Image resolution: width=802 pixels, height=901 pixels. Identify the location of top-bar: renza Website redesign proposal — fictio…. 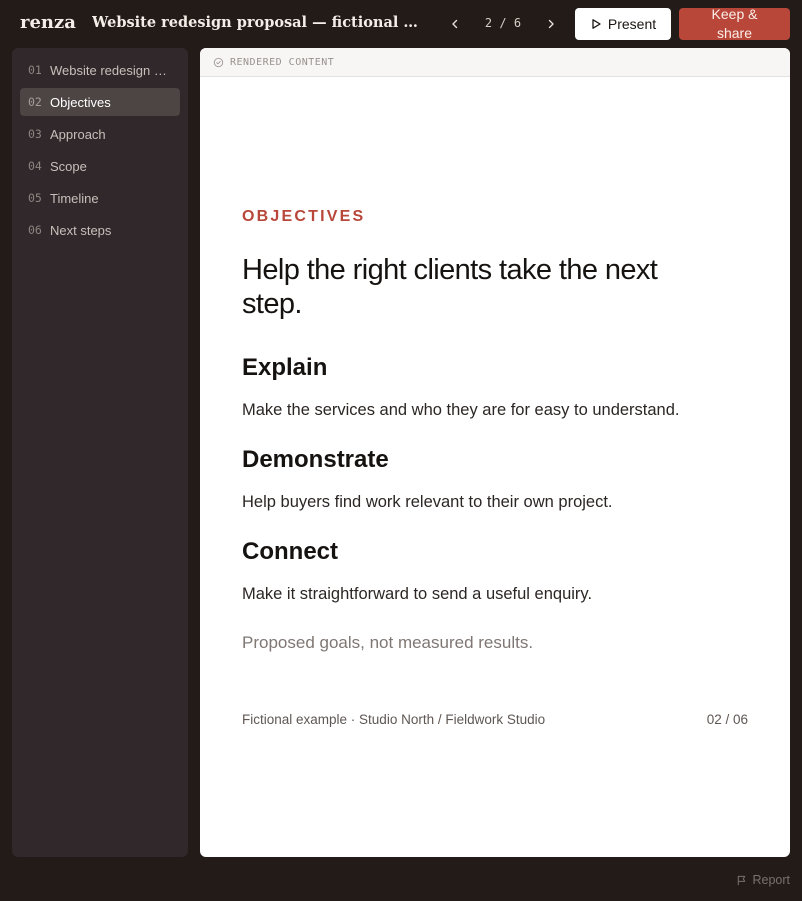
(401, 24).